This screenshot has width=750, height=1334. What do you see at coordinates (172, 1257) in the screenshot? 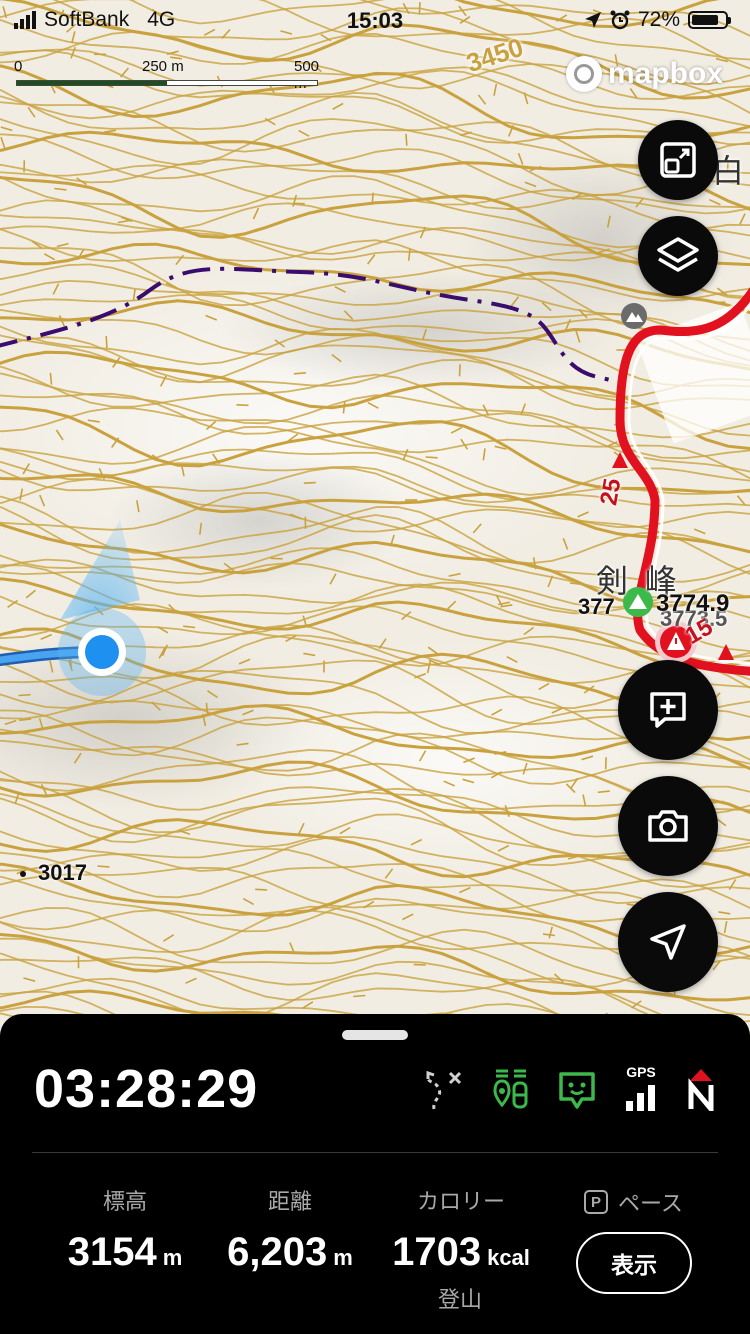
I see `altitude-unit: m` at bounding box center [172, 1257].